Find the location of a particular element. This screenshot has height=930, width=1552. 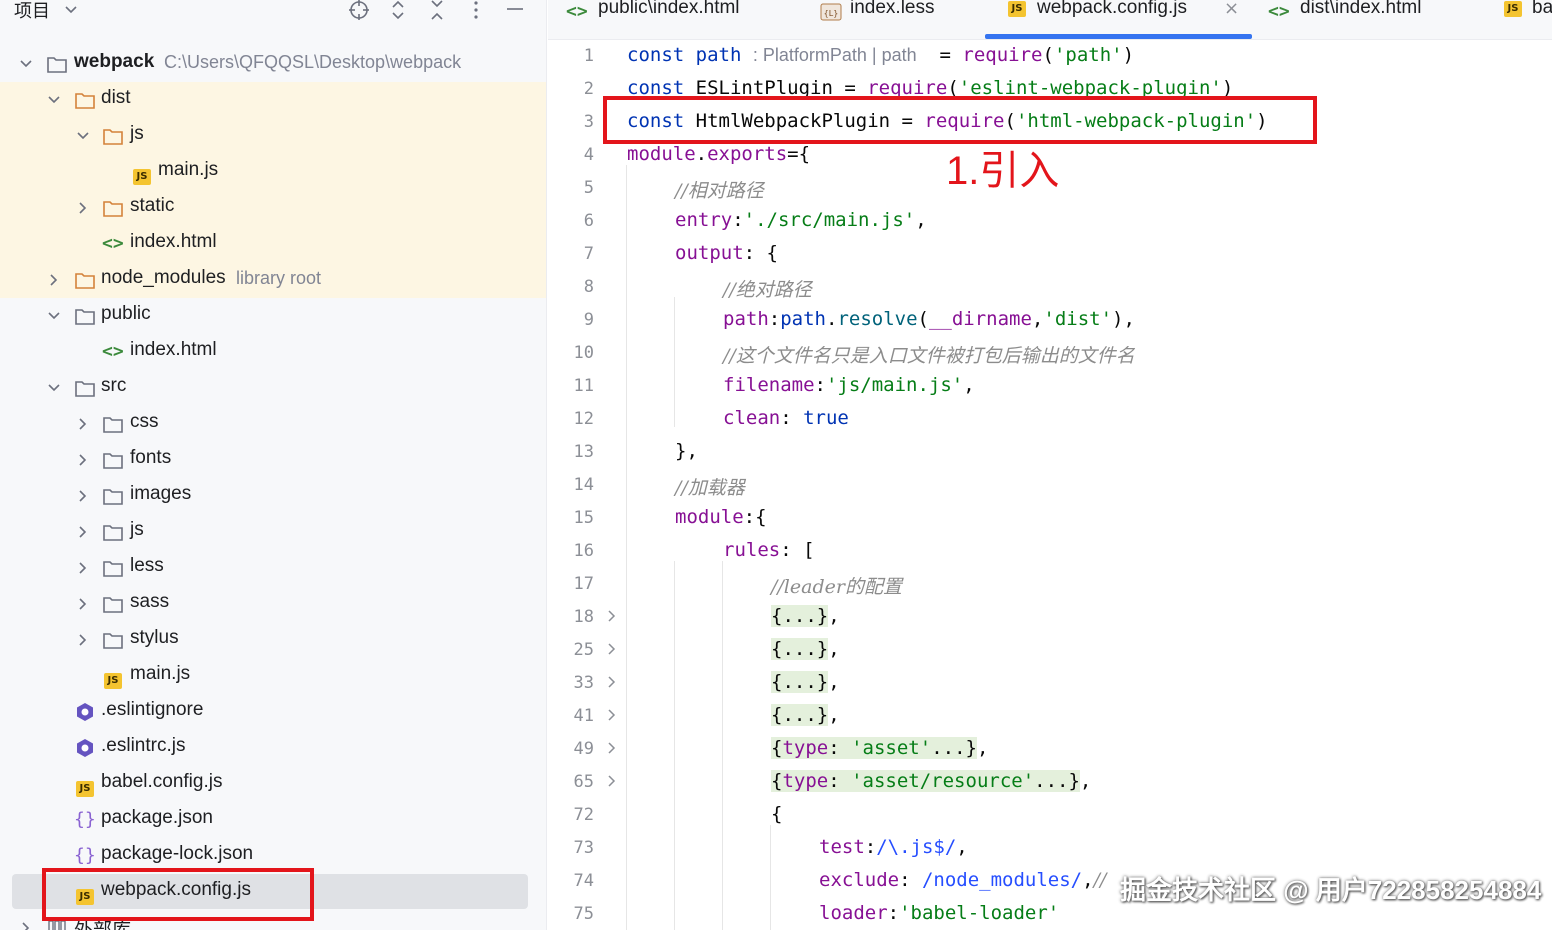

tree-item-eslintrc: .eslintrc.js is located at coordinates (273, 748).